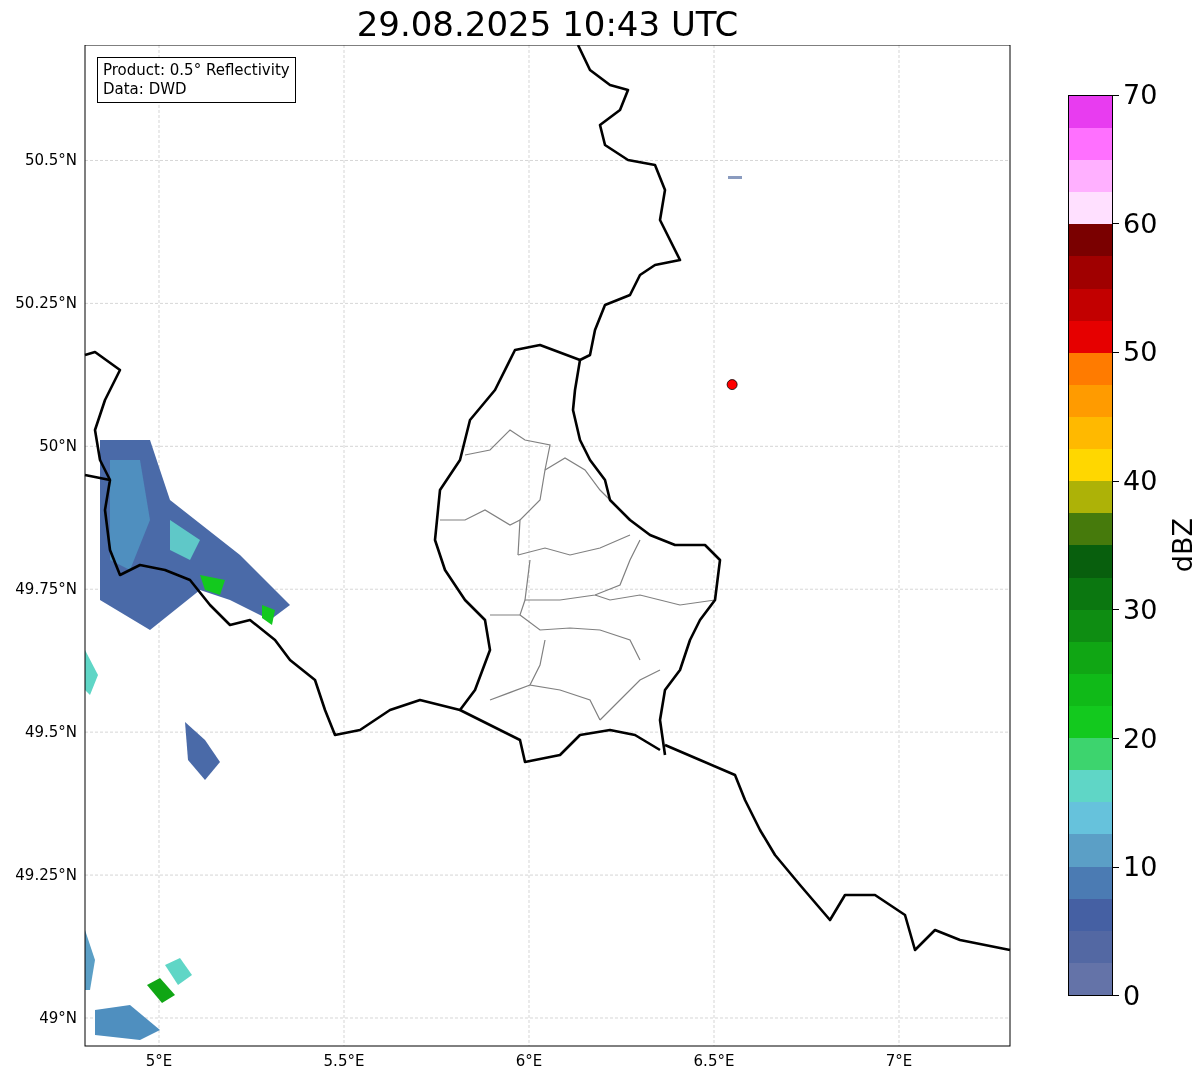 The height and width of the screenshot is (1081, 1202). I want to click on radar-site-marker, so click(732, 384).